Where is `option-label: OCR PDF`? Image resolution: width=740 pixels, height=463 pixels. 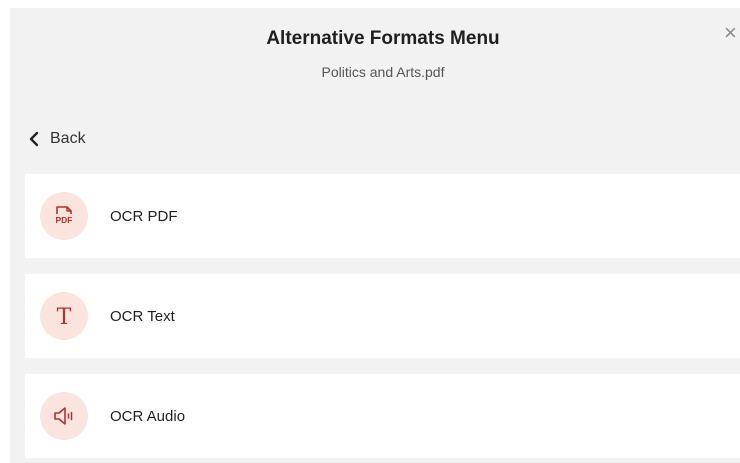 option-label: OCR PDF is located at coordinates (144, 216).